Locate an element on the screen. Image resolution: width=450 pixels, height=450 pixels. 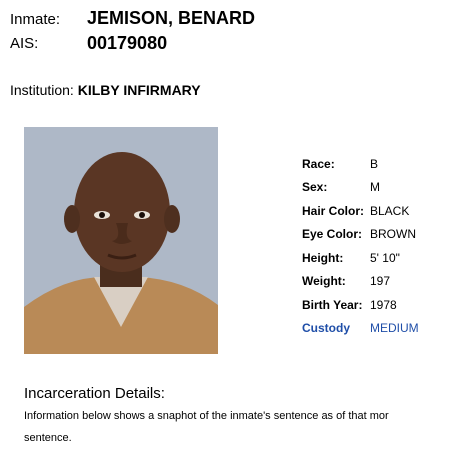
weight-label: Weight: is located at coordinates (324, 281).